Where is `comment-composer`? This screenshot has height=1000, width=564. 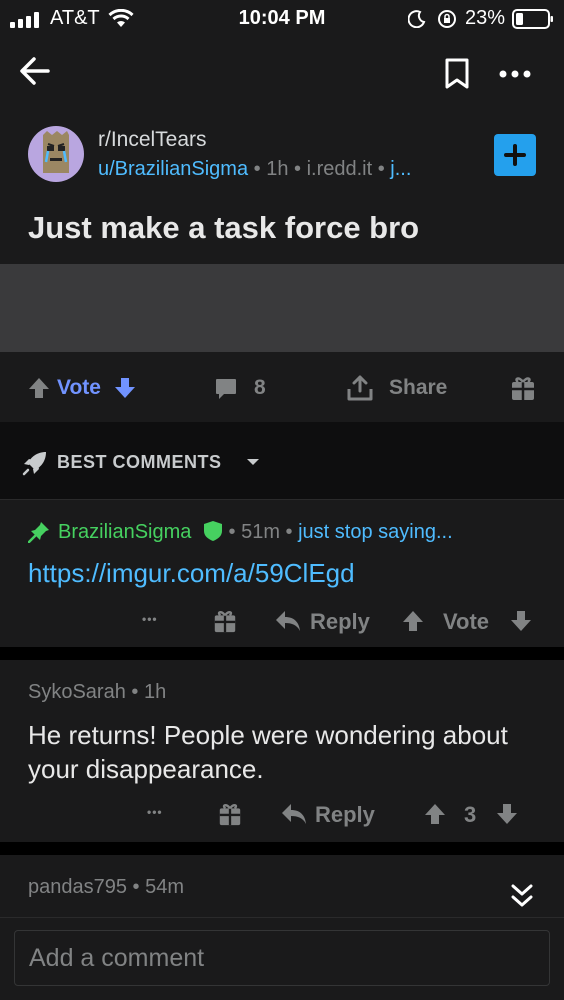
comment-composer is located at coordinates (282, 958).